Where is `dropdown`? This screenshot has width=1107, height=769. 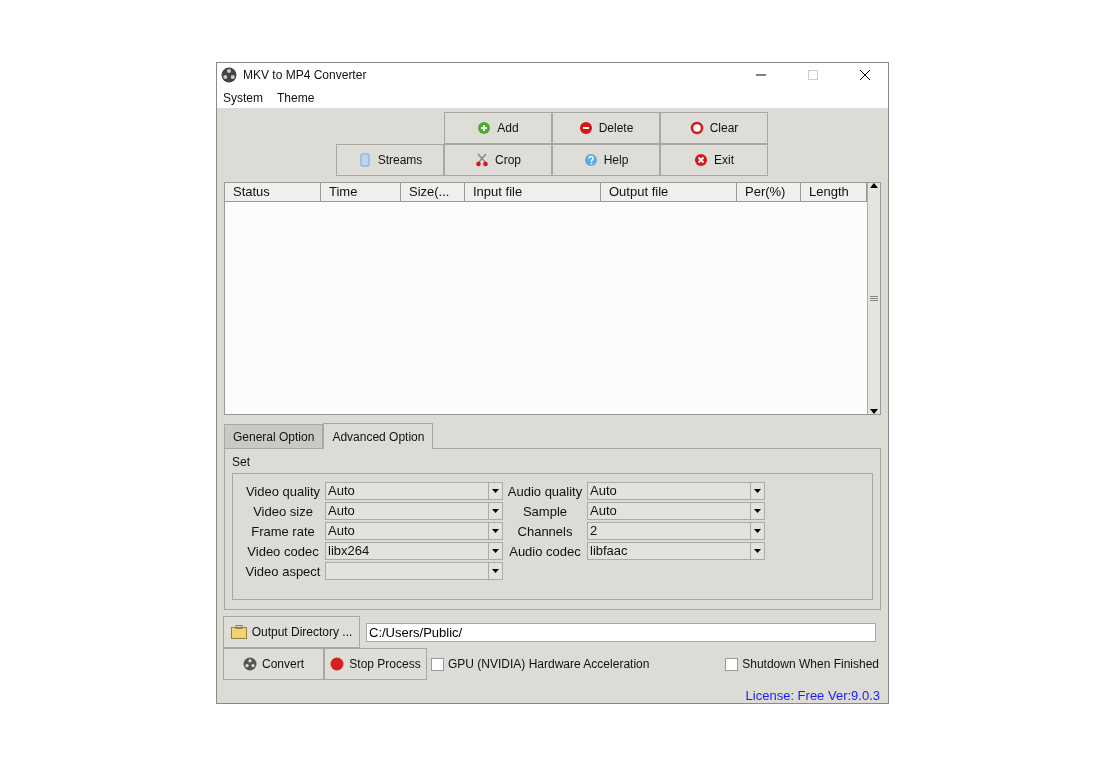 dropdown is located at coordinates (414, 571).